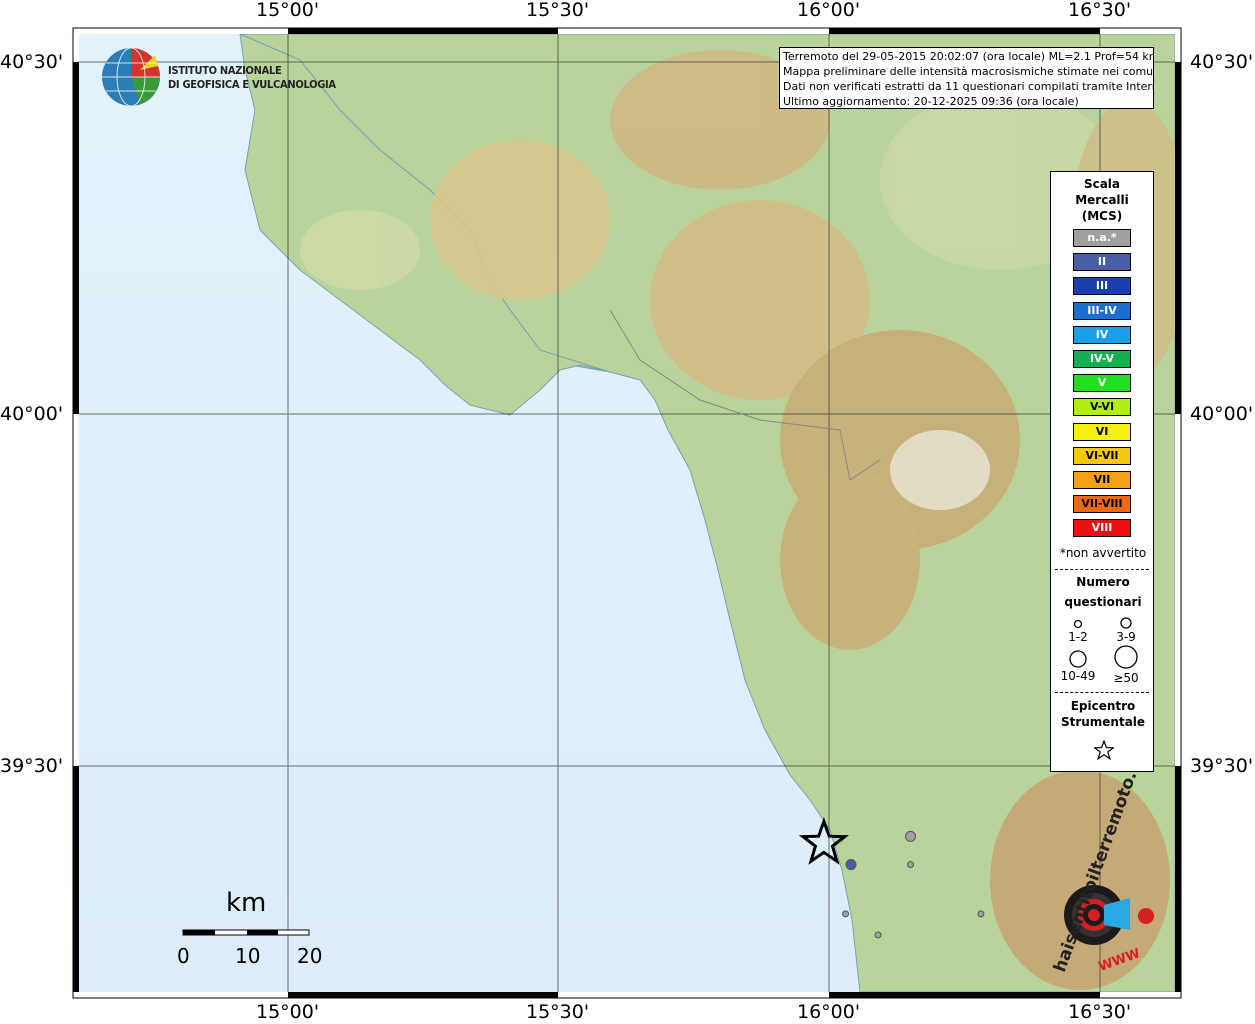 The height and width of the screenshot is (1024, 1255). What do you see at coordinates (1102, 216) in the screenshot?
I see `legend-title-line3: (MCS)` at bounding box center [1102, 216].